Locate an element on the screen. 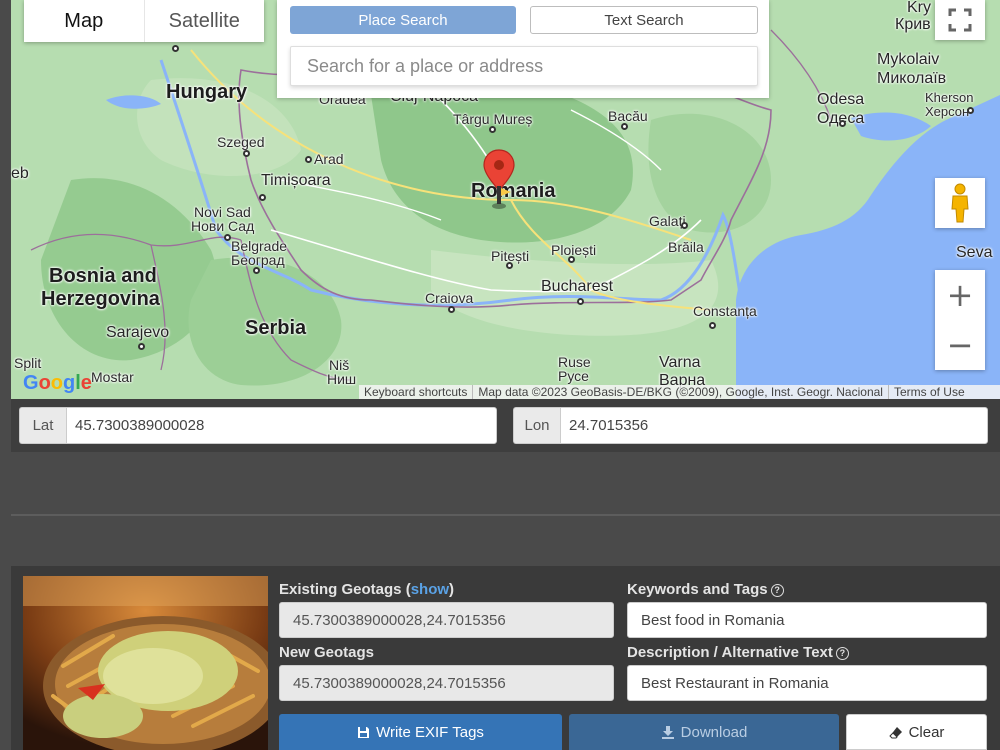 This screenshot has width=1000, height=750. map-label-bosnia-2: Herzegovina is located at coordinates (100, 299).